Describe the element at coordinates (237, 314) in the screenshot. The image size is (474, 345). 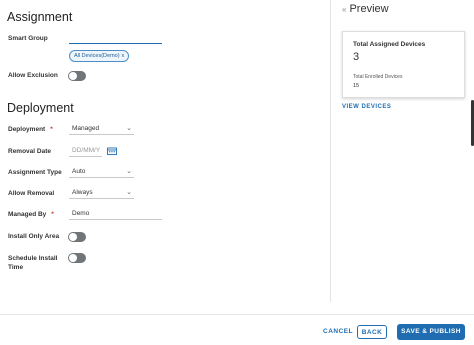
I see `footer-divider` at that location.